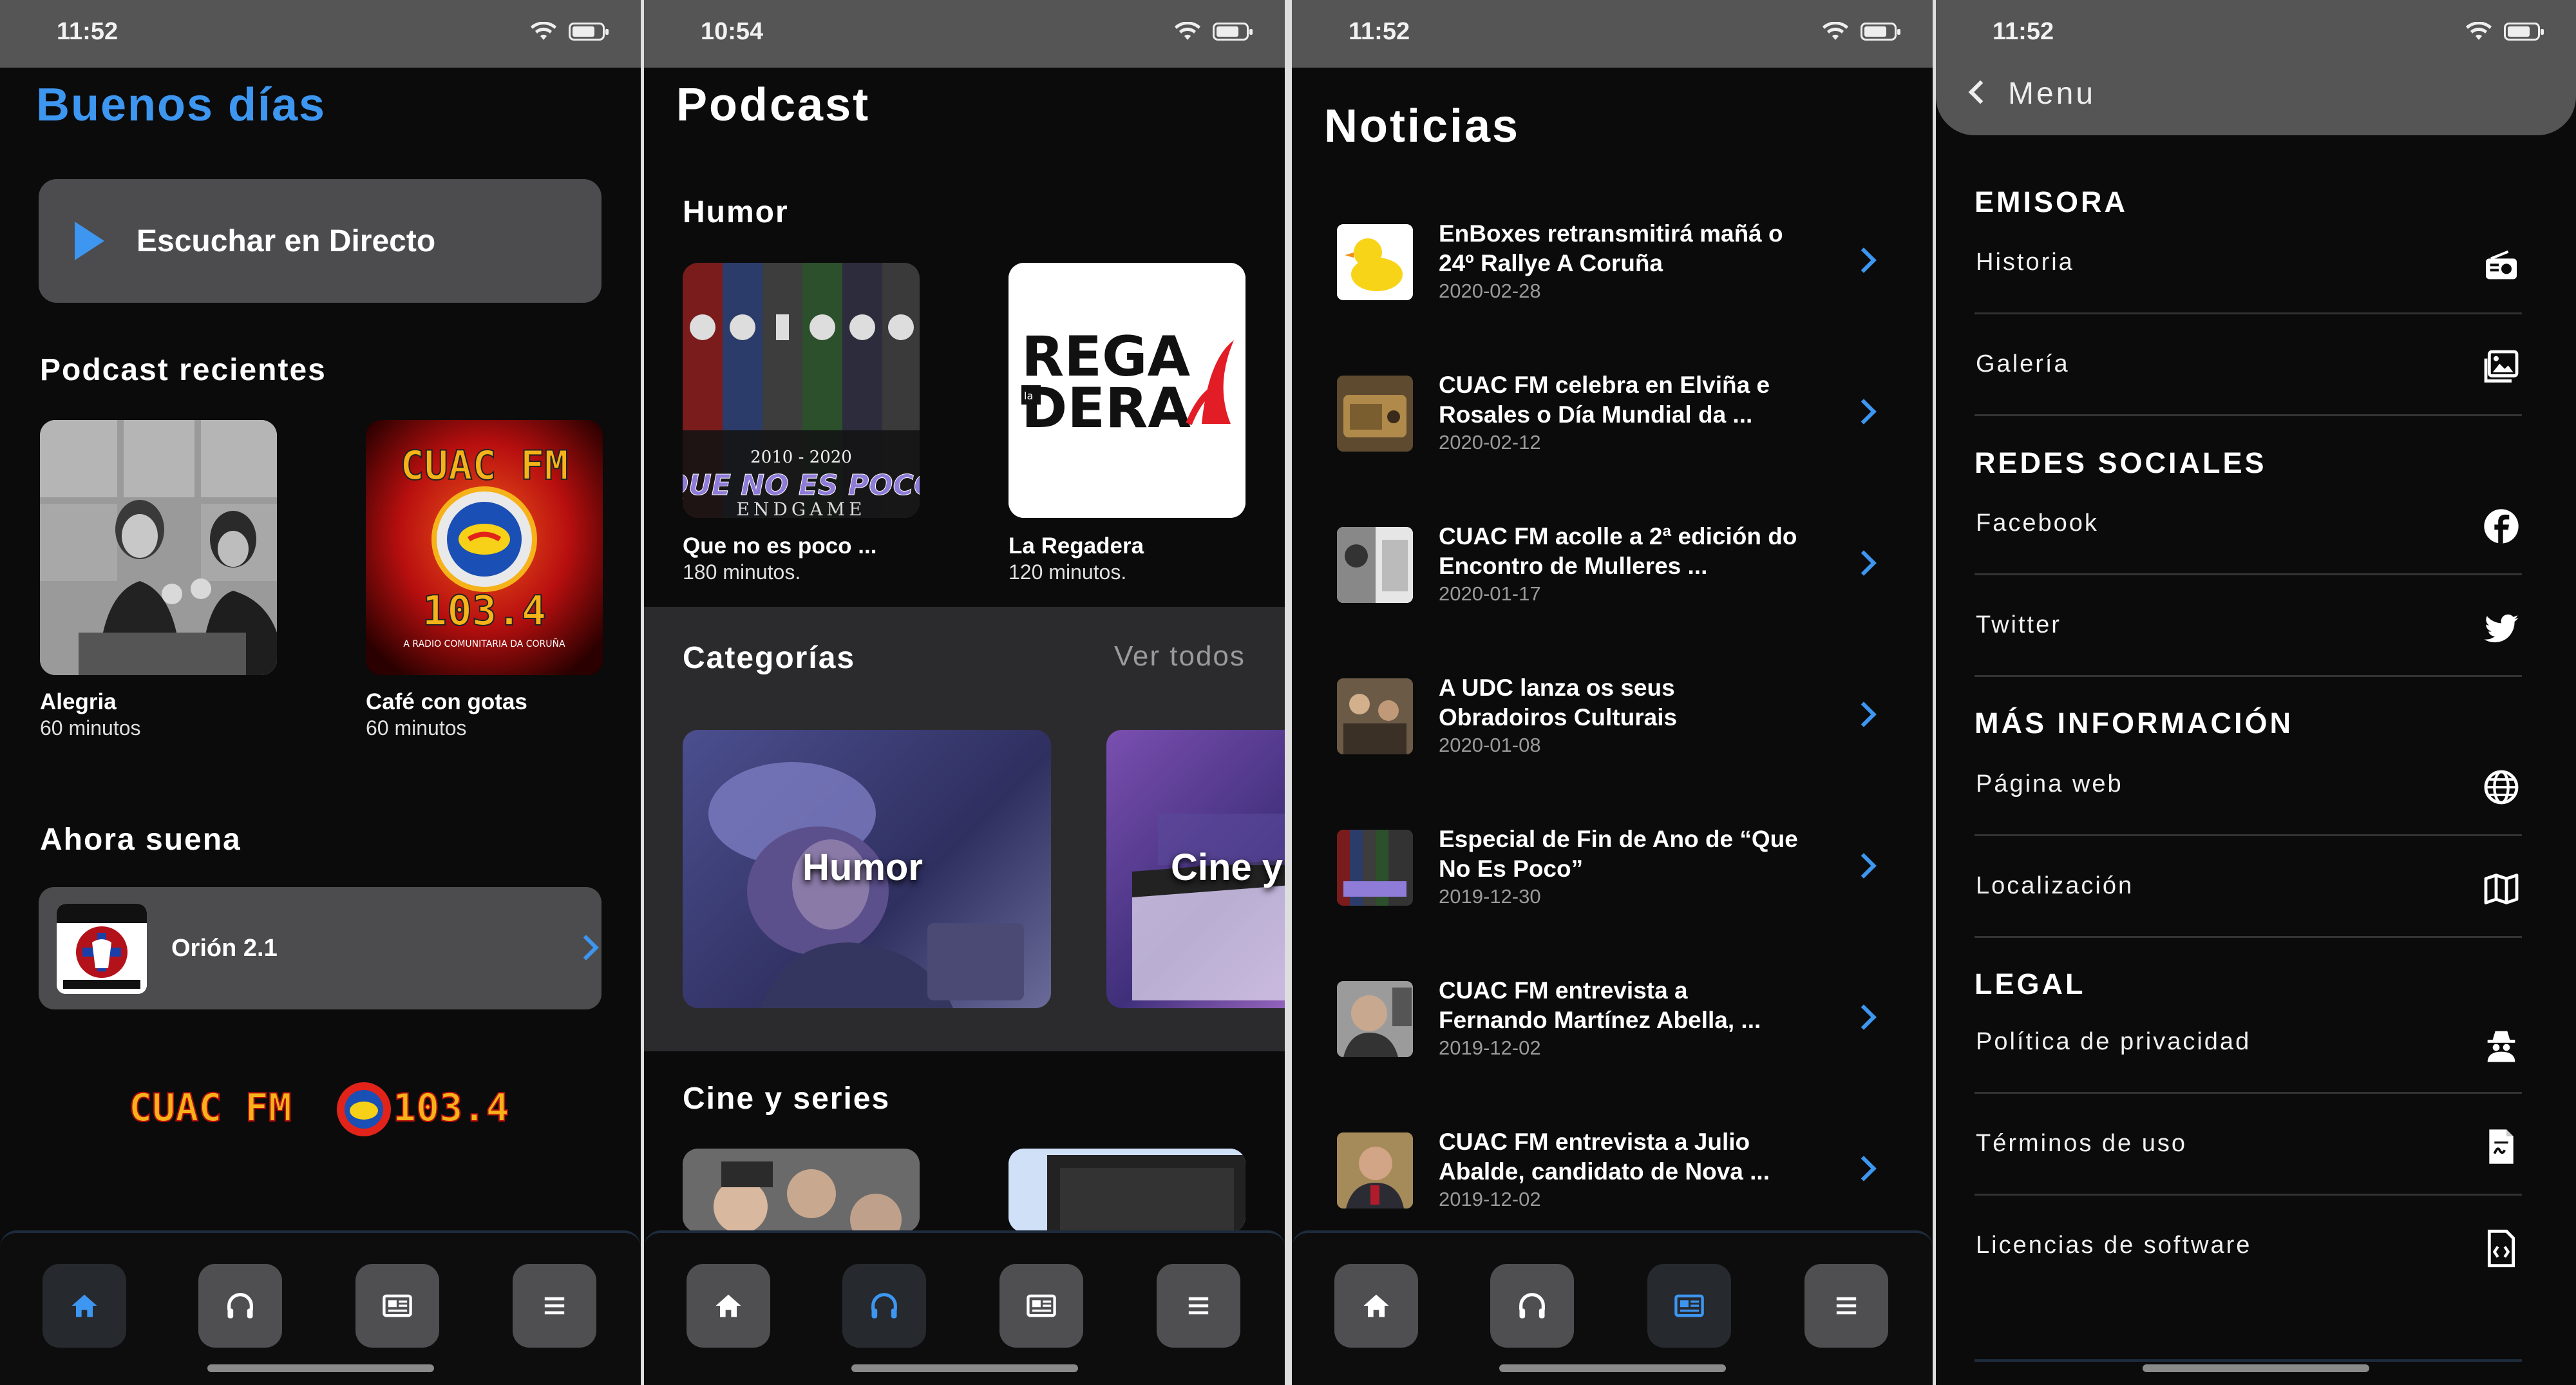  What do you see at coordinates (2248, 626) in the screenshot?
I see `menu-item-twitter: Twitter` at bounding box center [2248, 626].